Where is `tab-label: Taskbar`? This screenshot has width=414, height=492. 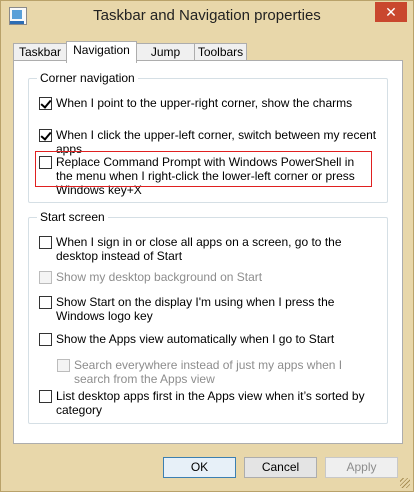 tab-label: Taskbar is located at coordinates (40, 52).